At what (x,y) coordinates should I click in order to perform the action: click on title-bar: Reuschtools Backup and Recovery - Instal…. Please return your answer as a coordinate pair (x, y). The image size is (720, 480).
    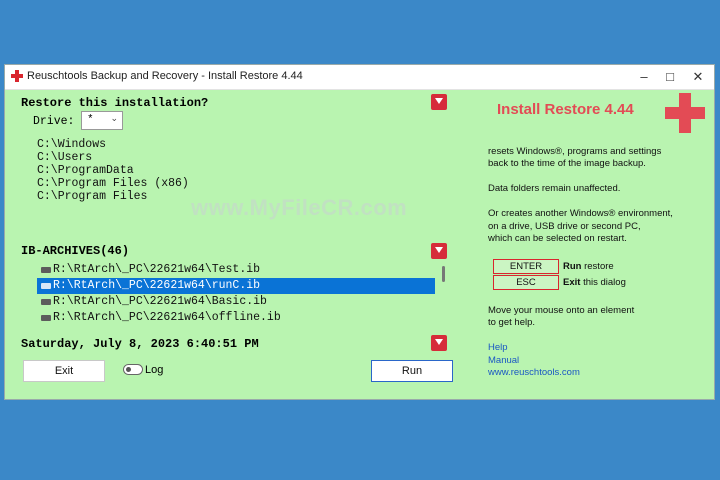
    Looking at the image, I should click on (359, 77).